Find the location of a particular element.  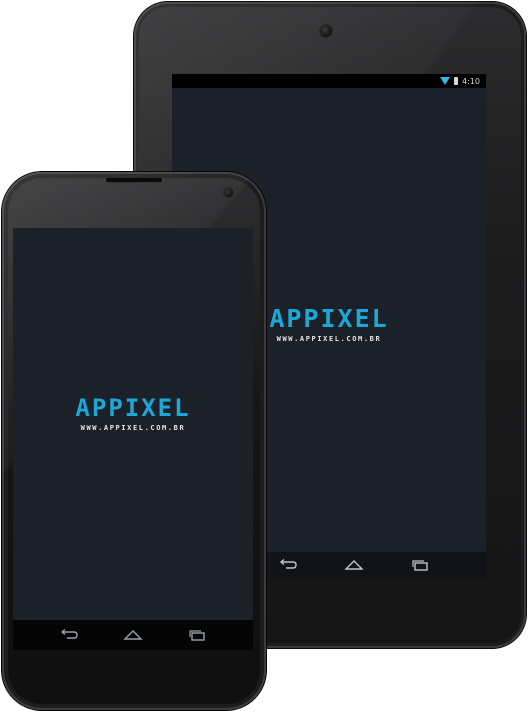

wifi-icon is located at coordinates (445, 81).